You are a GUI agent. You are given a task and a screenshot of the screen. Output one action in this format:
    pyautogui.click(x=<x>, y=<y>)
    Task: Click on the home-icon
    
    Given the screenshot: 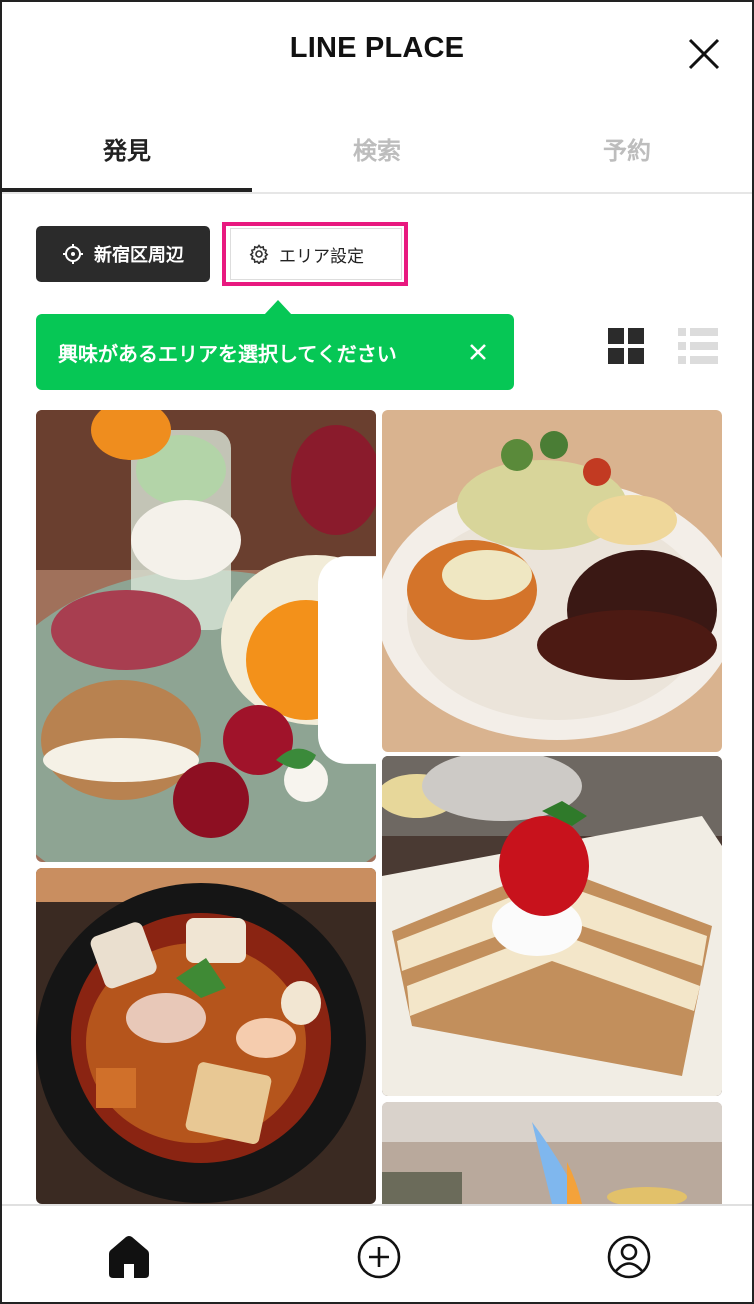 What is the action you would take?
    pyautogui.click(x=129, y=1257)
    